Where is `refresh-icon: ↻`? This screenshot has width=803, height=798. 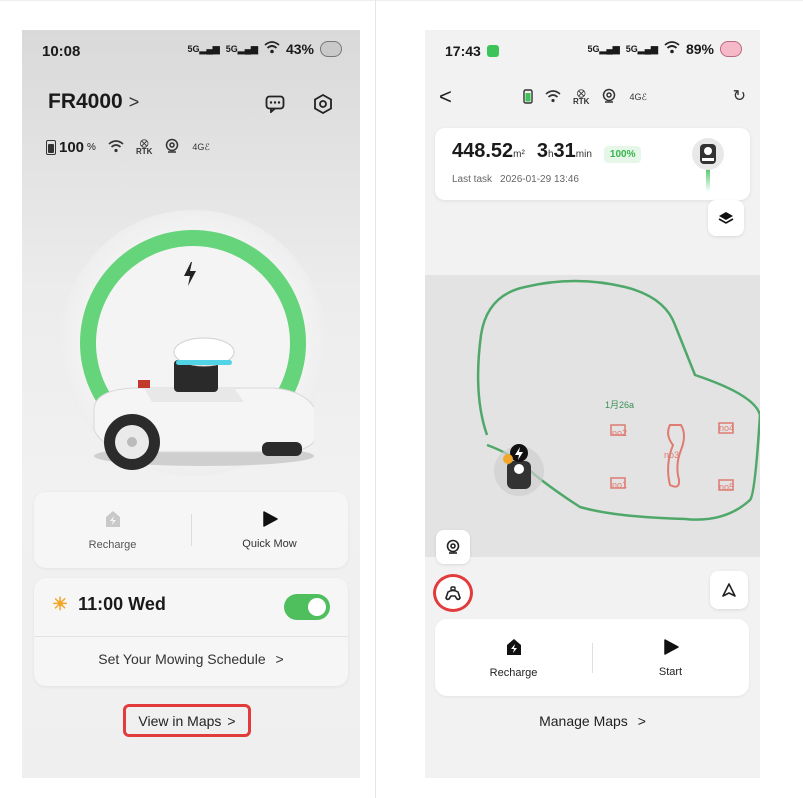
refresh-icon: ↻ is located at coordinates (739, 96).